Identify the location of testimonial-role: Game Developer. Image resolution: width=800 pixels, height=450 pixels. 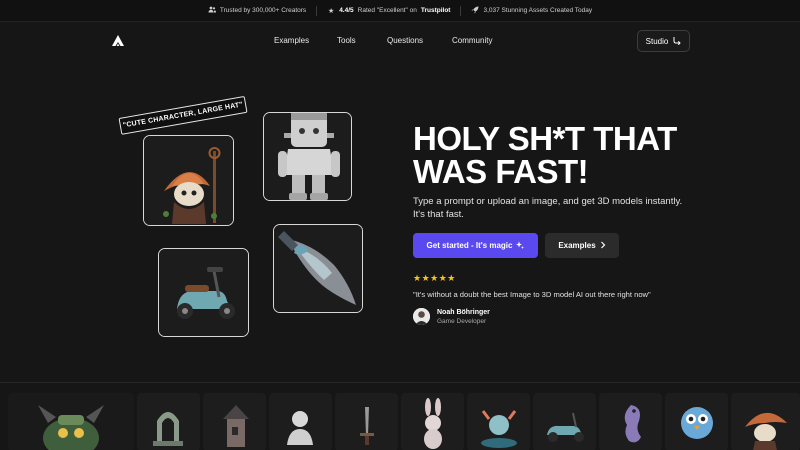
(462, 321).